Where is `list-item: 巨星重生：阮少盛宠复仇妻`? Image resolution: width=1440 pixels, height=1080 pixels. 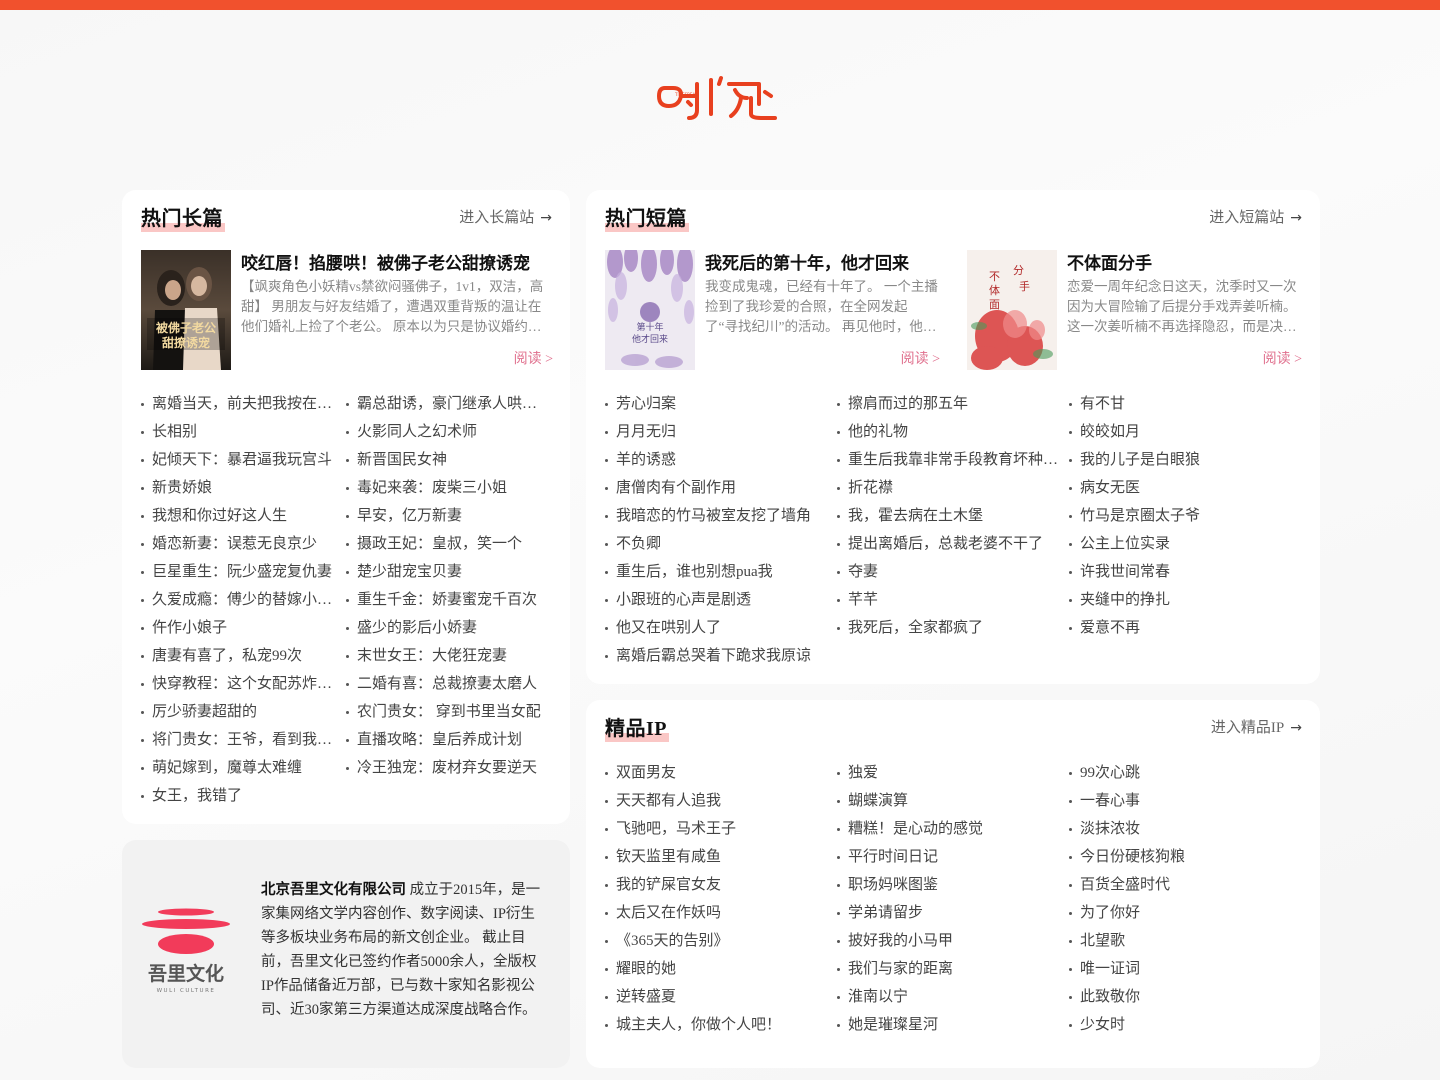
list-item: 巨星重生：阮少盛宠复仇妻 is located at coordinates (239, 572).